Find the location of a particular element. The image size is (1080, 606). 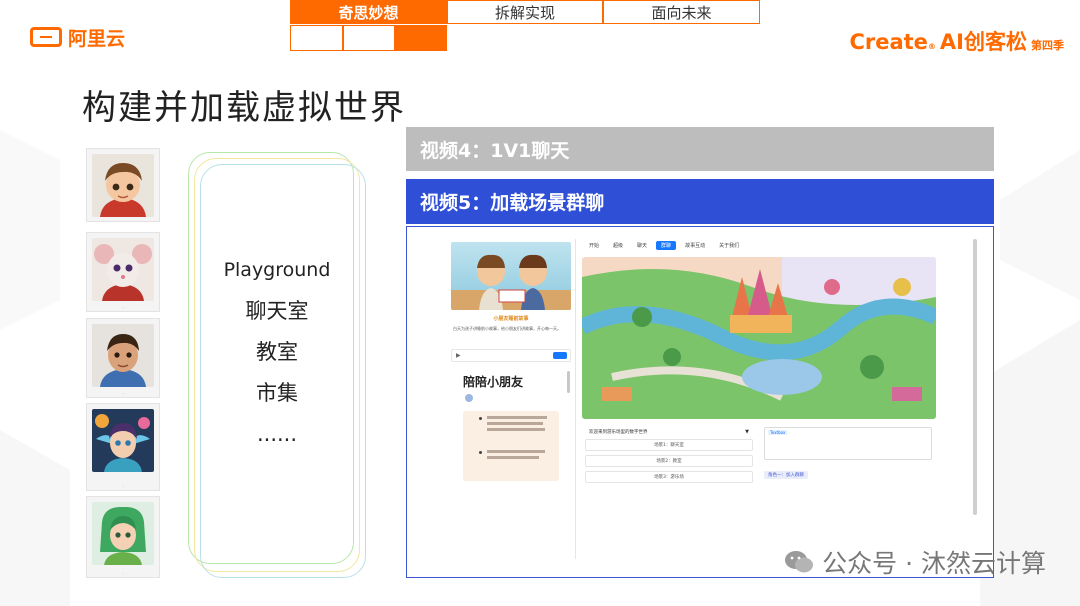

chevron-down-icon: ▼ is located at coordinates (747, 432).